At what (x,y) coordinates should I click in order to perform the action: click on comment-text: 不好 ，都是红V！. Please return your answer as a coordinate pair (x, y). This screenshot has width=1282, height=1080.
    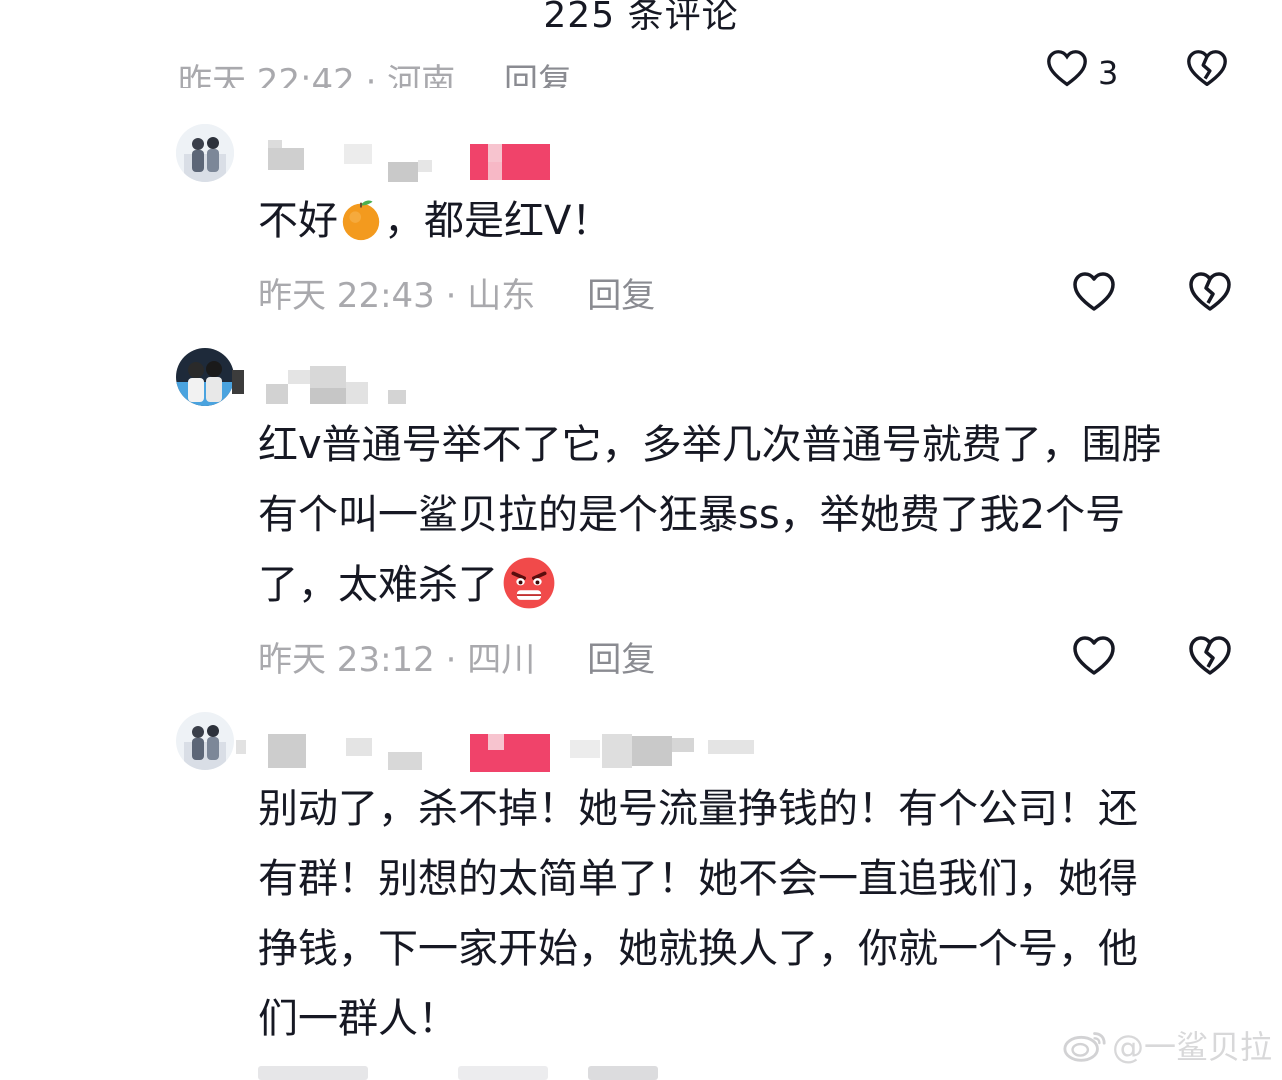
    Looking at the image, I should click on (435, 221).